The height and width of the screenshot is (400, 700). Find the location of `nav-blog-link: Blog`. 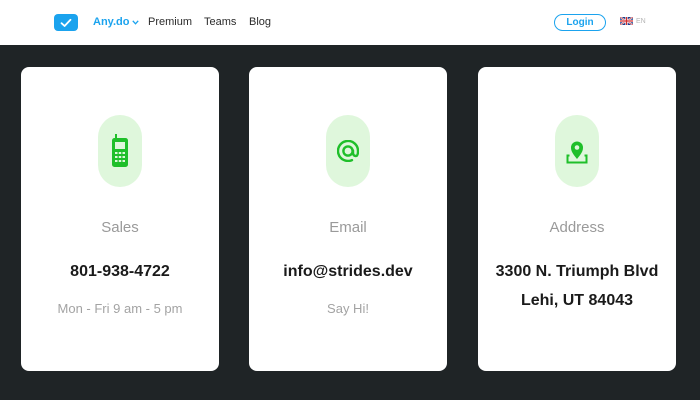

nav-blog-link: Blog is located at coordinates (260, 22).